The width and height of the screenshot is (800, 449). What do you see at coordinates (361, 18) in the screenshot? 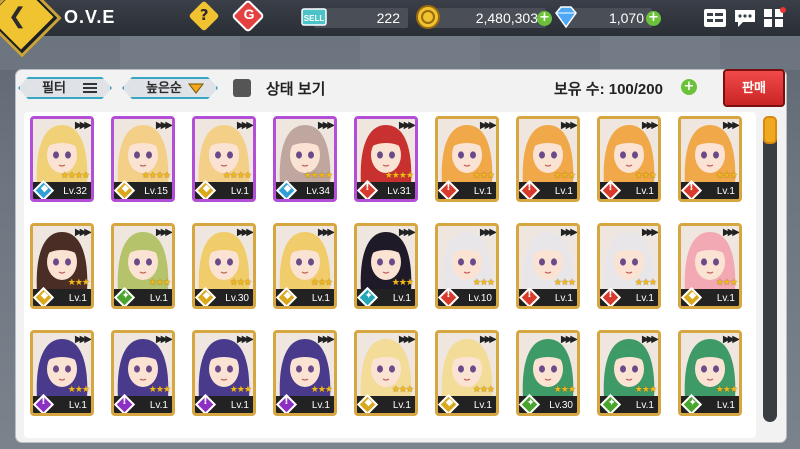
I see `sell-ticket-count: 222` at bounding box center [361, 18].